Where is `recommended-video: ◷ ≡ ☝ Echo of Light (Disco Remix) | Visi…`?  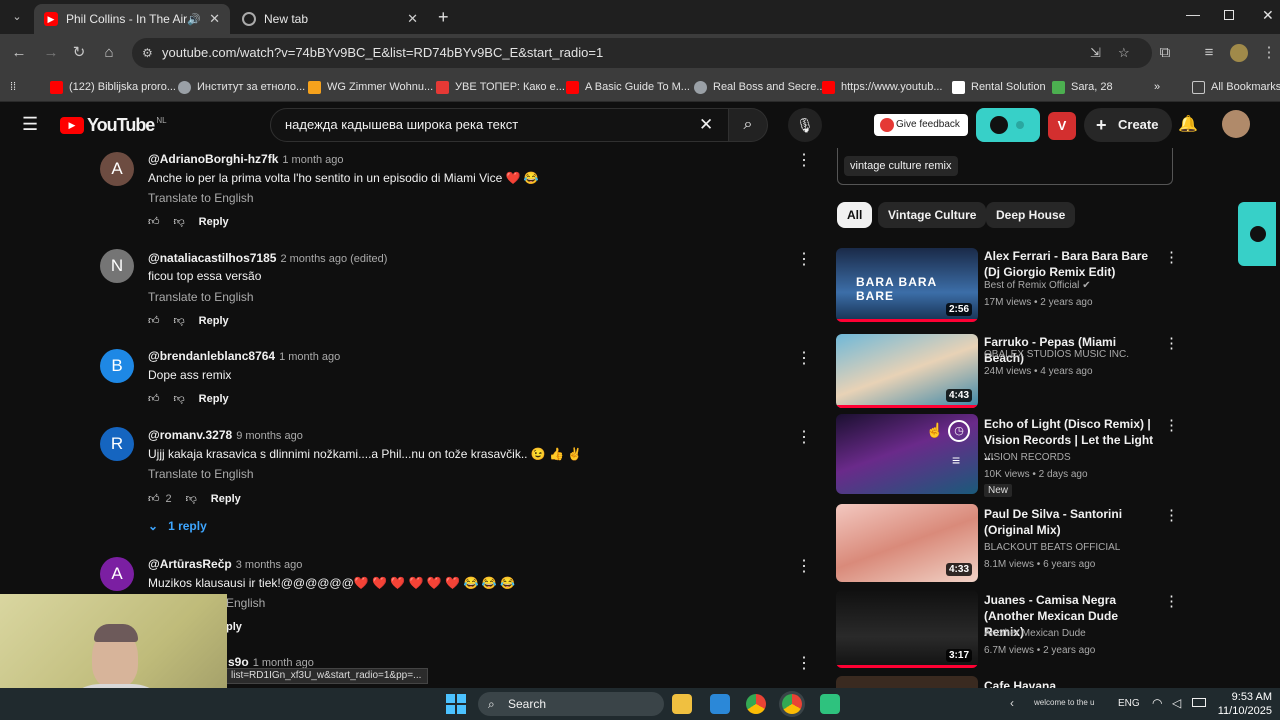
recommended-video: ◷ ≡ ☝ Echo of Light (Disco Remix) | Visi… is located at coordinates (1007, 455).